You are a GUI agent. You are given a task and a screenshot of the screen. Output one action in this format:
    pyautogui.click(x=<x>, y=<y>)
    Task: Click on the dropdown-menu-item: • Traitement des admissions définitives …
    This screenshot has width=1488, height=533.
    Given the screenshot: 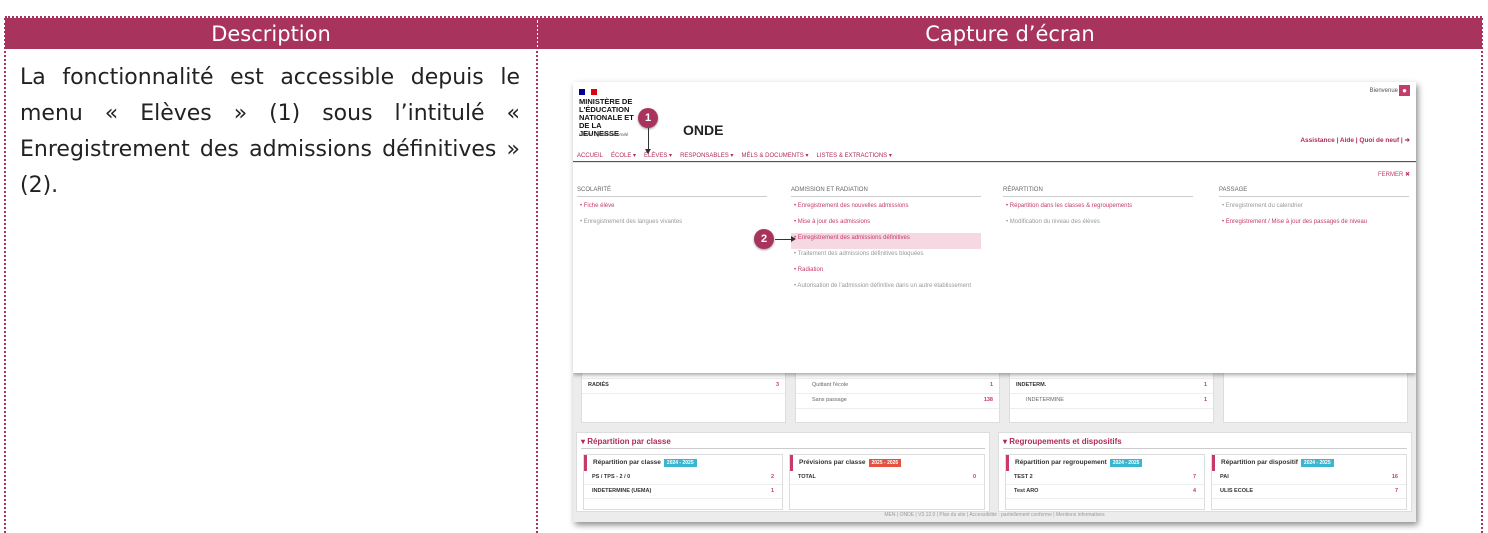 What is the action you would take?
    pyautogui.click(x=886, y=257)
    